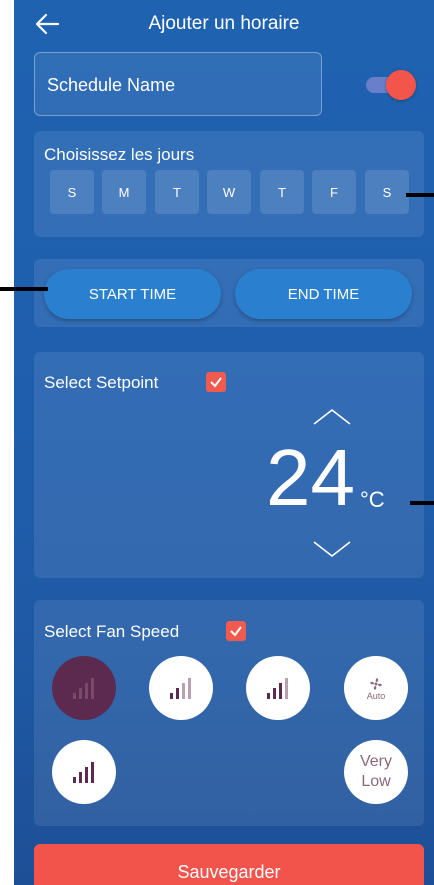  I want to click on days-label: Choisissez les jours, so click(119, 154).